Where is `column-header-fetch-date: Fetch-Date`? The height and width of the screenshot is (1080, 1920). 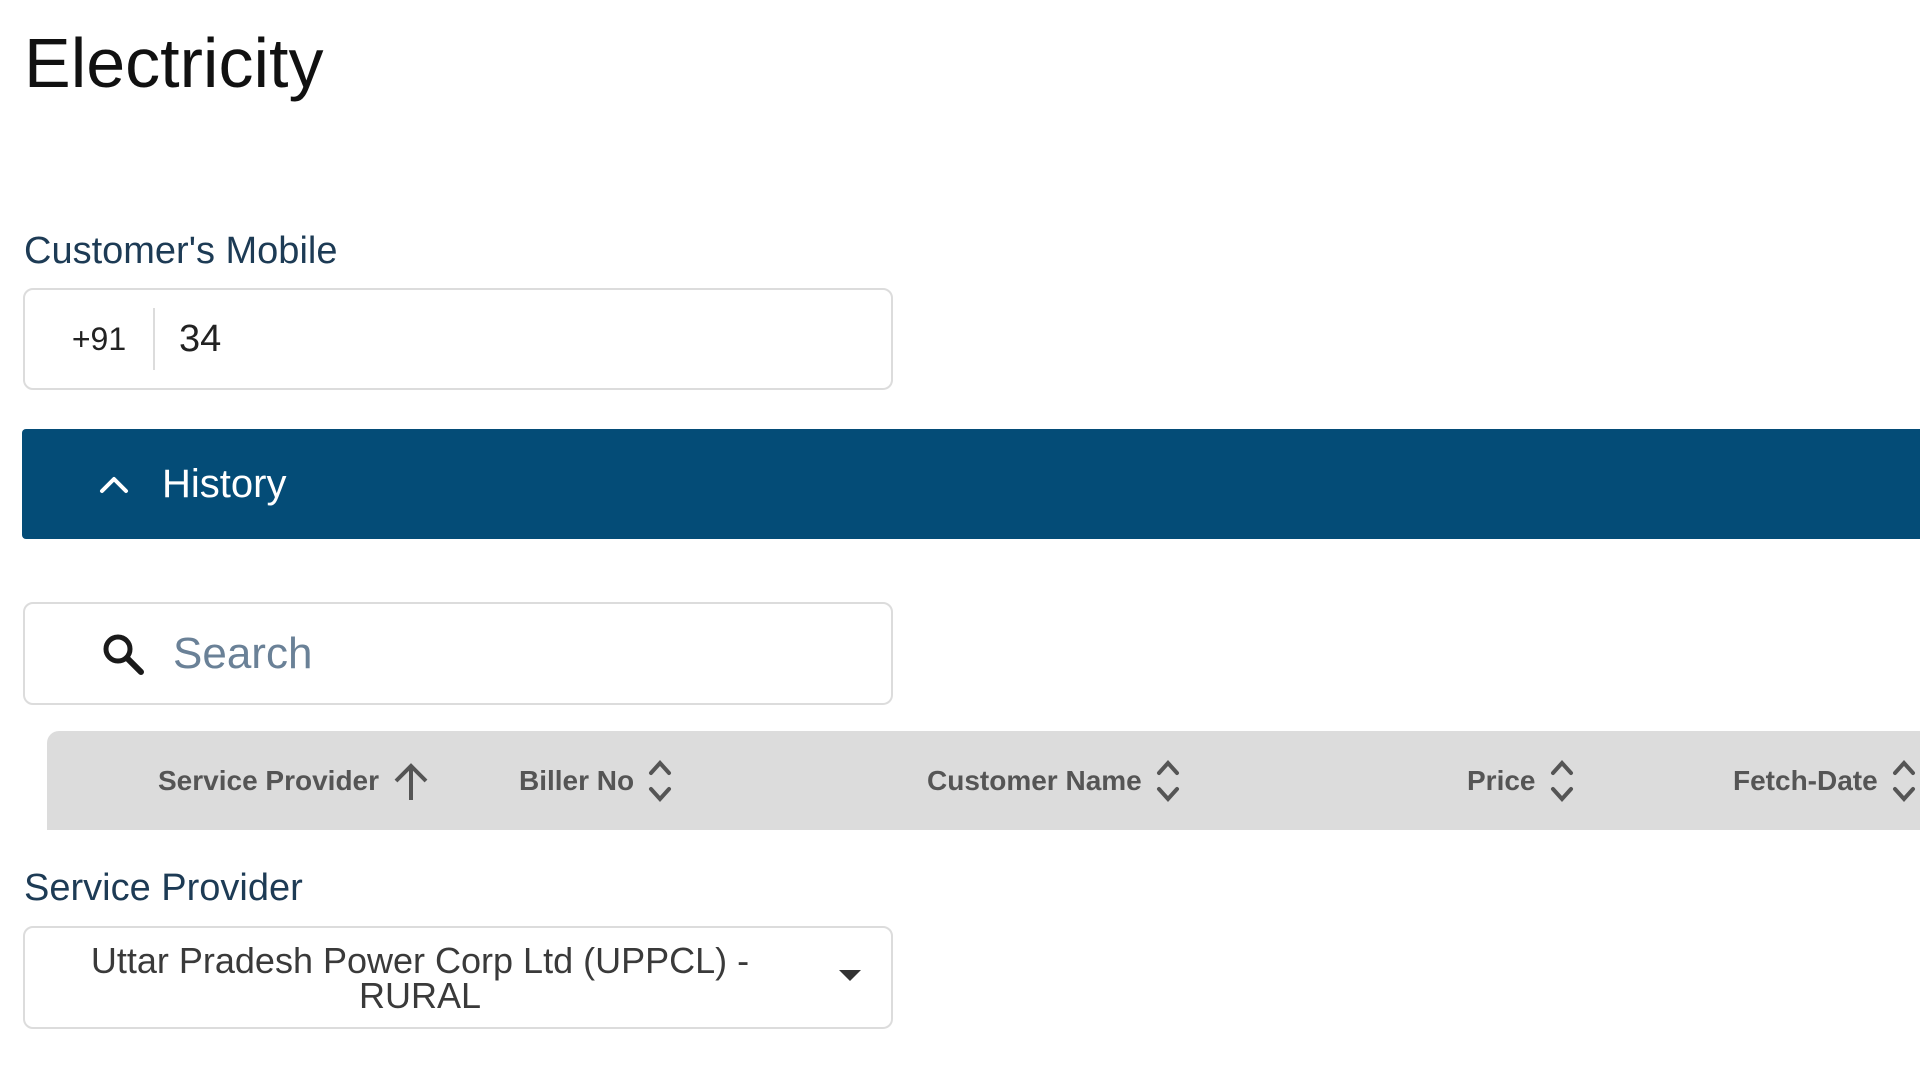 column-header-fetch-date: Fetch-Date is located at coordinates (1825, 780).